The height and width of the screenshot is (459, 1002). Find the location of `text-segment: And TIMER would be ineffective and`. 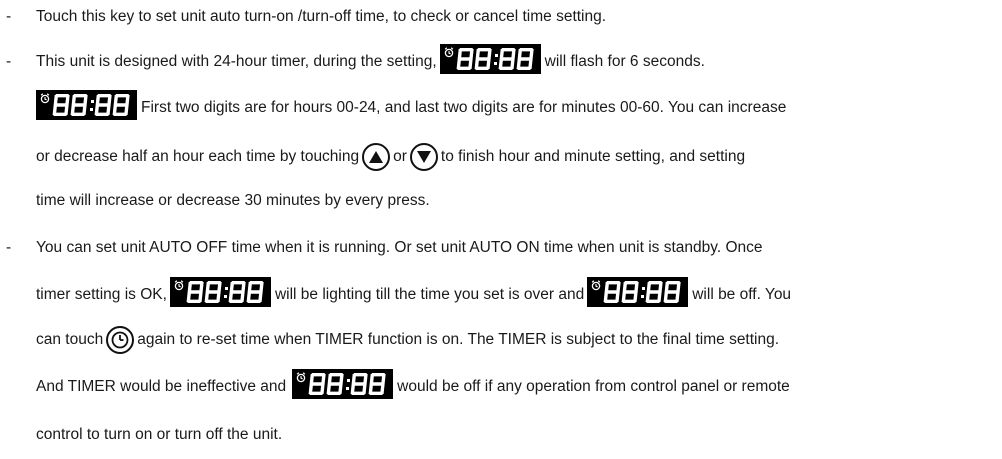

text-segment: And TIMER would be ineffective and is located at coordinates (161, 386).